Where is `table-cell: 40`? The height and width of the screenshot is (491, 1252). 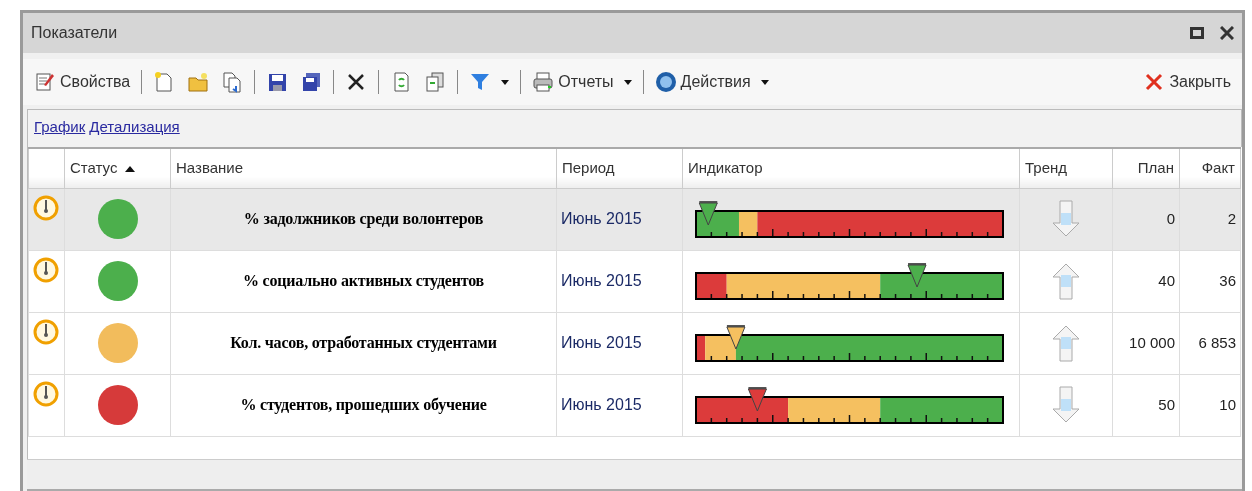 table-cell: 40 is located at coordinates (1166, 280).